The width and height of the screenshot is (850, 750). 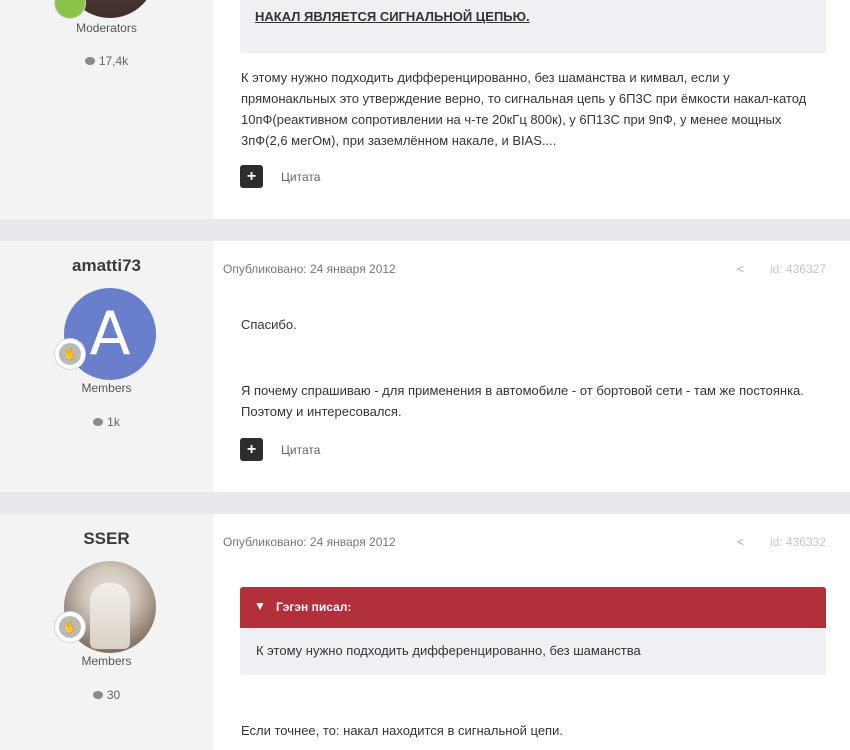 What do you see at coordinates (106, 61) in the screenshot?
I see `reaction-count: 17,4k` at bounding box center [106, 61].